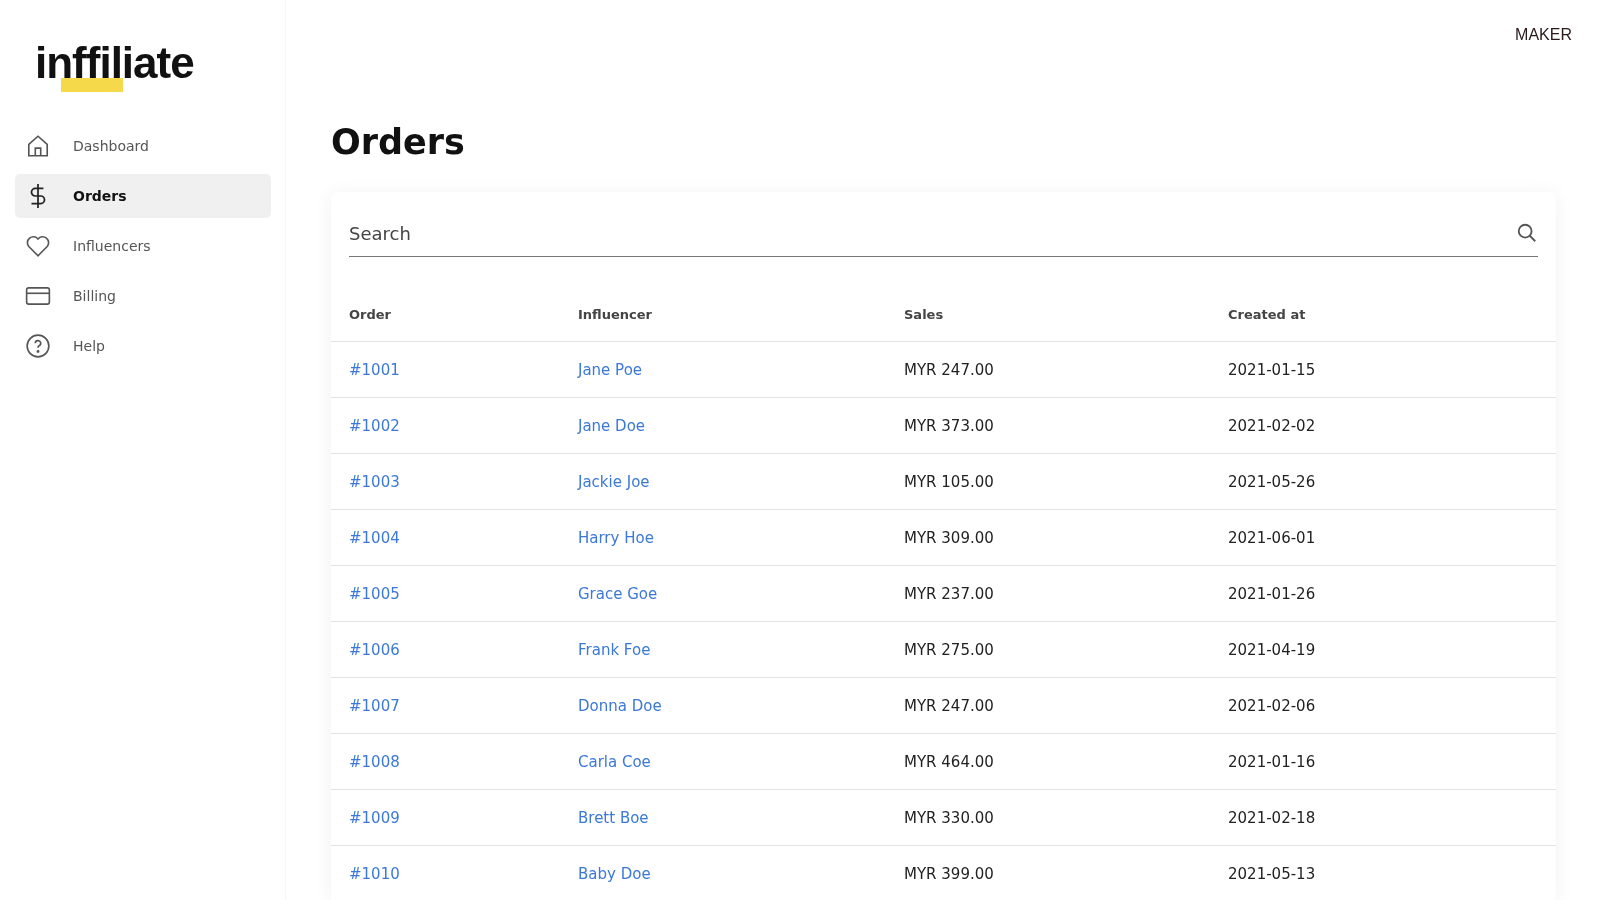 The image size is (1600, 900). What do you see at coordinates (143, 246) in the screenshot?
I see `sidebar-item: Influencers` at bounding box center [143, 246].